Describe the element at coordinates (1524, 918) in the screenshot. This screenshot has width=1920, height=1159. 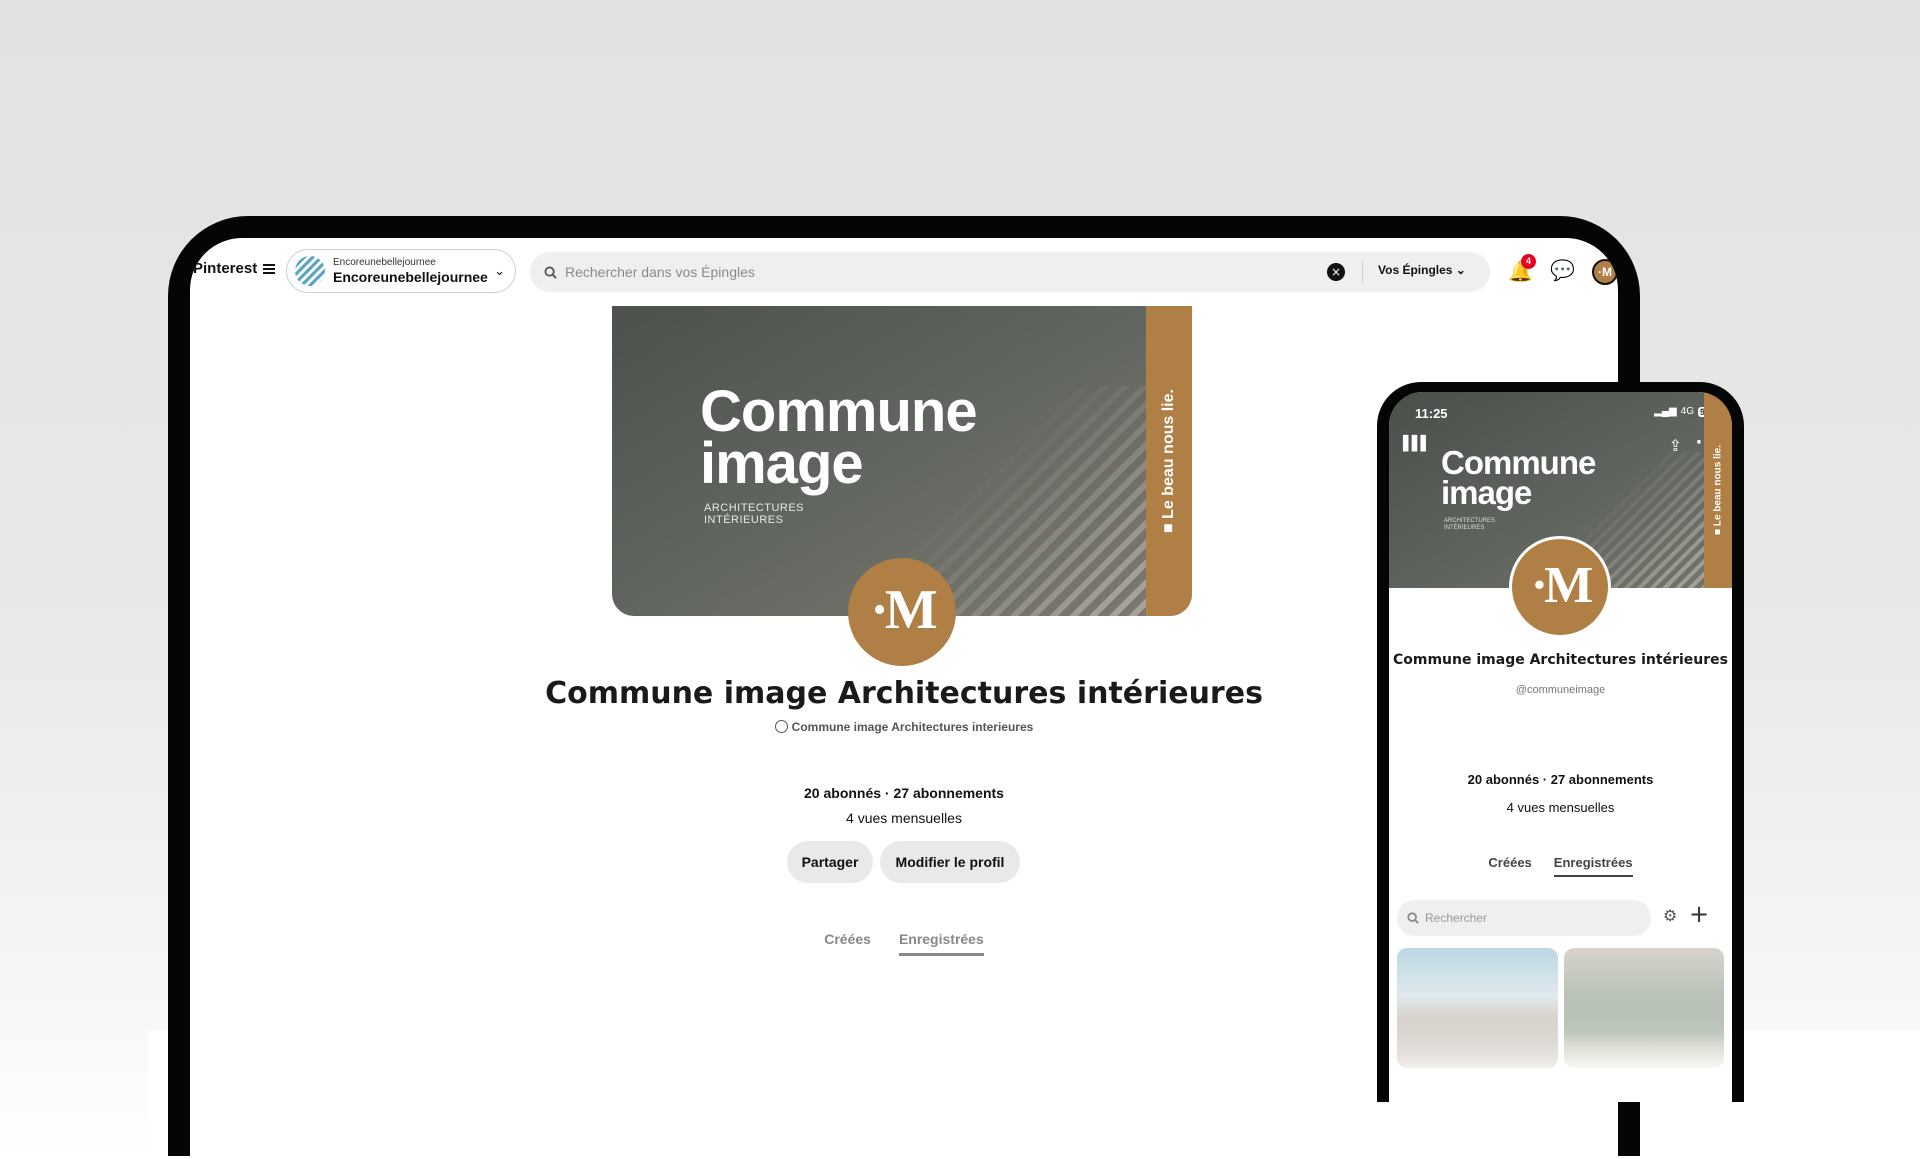
I see `mobile-search-bar: Rechercher` at that location.